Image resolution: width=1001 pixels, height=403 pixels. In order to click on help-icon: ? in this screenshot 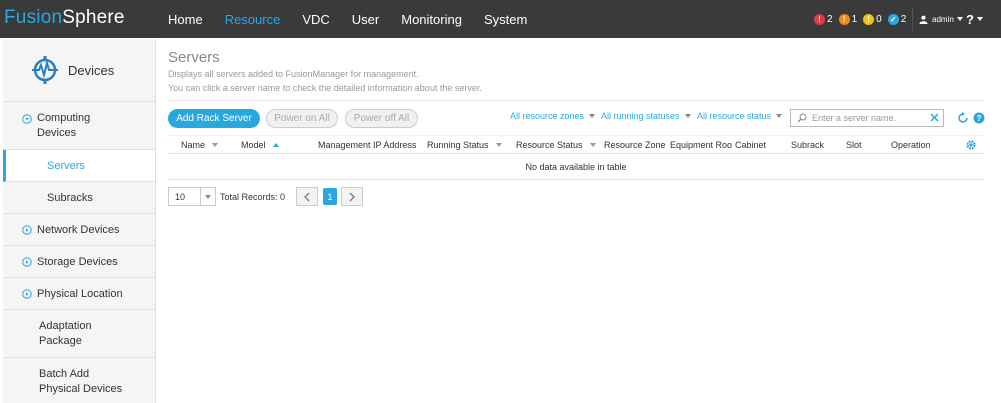, I will do `click(979, 118)`.